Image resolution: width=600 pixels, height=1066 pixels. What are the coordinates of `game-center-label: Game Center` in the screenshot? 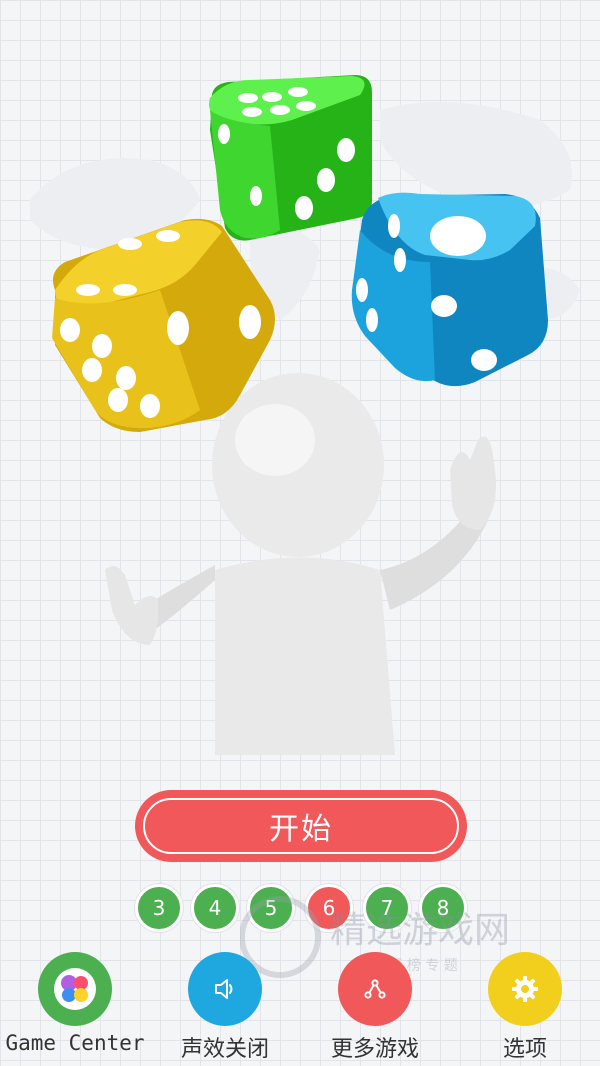 It's located at (75, 1043).